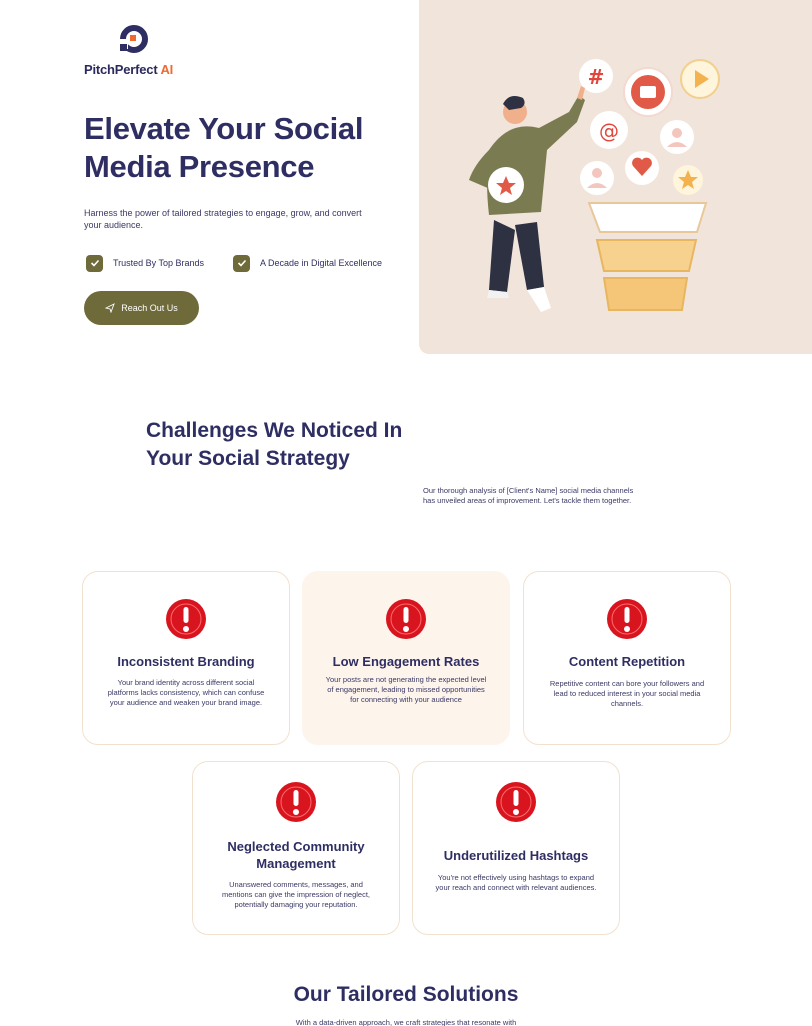  I want to click on hero-title: Elevate Your Social Media Presence, so click(224, 147).